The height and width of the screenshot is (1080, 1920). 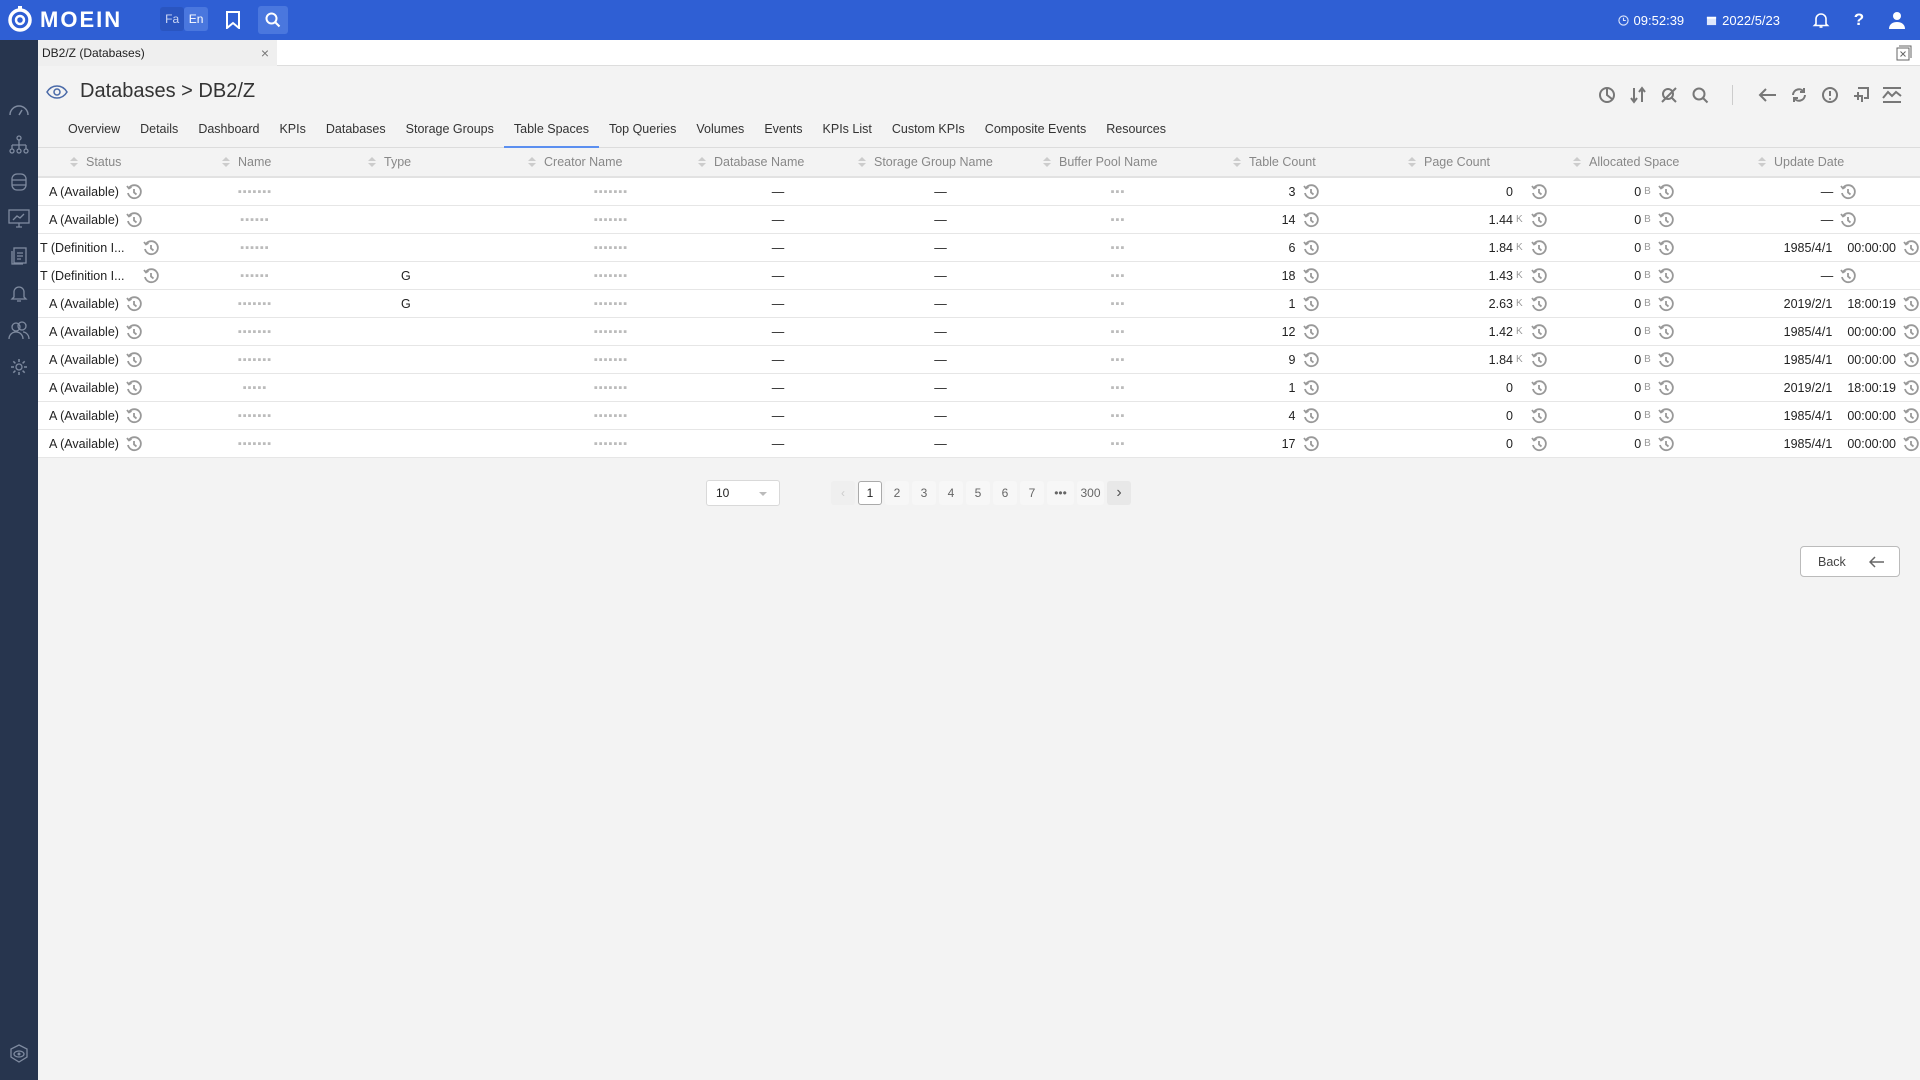 I want to click on page-size-select: 10, so click(x=743, y=493).